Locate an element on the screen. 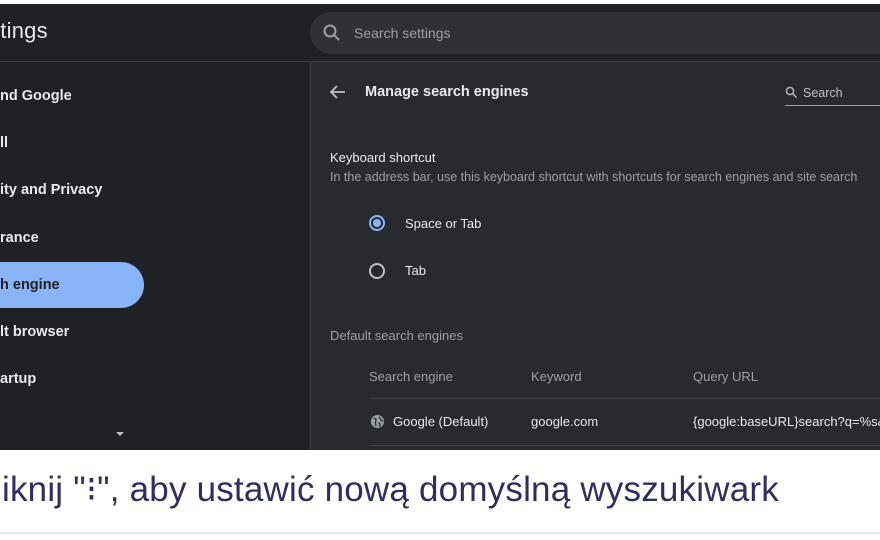 The width and height of the screenshot is (880, 540). search-engines-search-input: Search is located at coordinates (832, 94).